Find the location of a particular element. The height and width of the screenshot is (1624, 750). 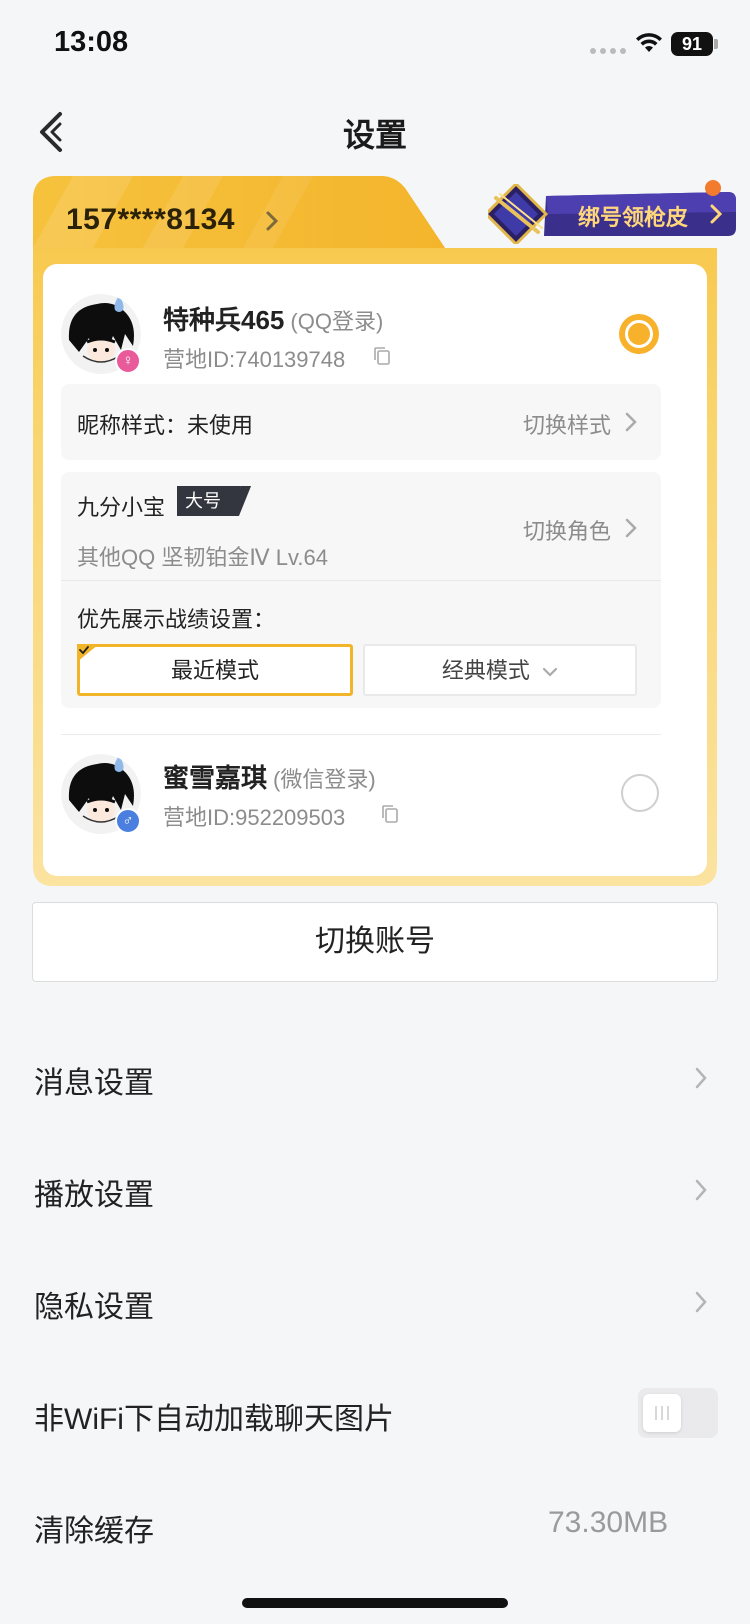

cache-size-value: 73.30MB is located at coordinates (608, 1522).